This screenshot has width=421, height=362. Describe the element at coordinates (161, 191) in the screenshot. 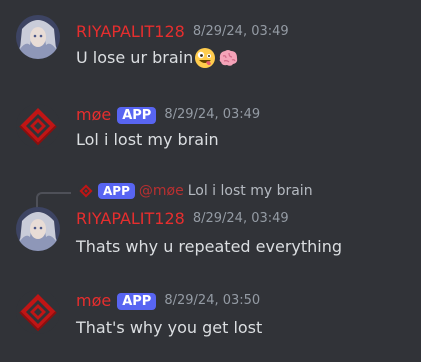

I see `reply-mention: @møe` at that location.